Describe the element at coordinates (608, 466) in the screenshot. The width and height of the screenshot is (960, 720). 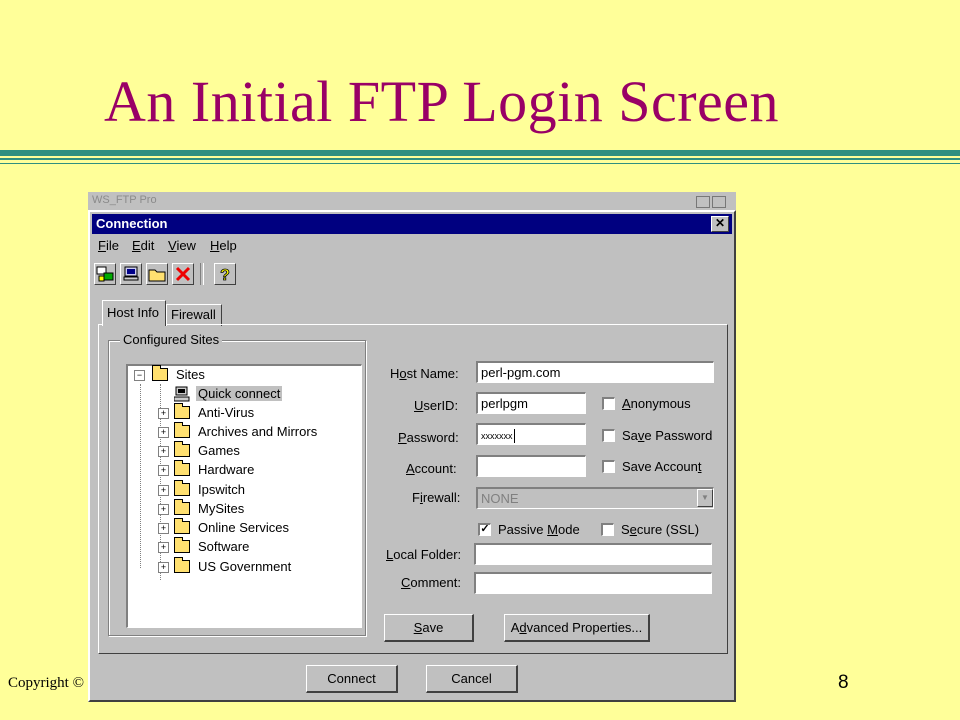
I see `save-account-checkbox` at that location.